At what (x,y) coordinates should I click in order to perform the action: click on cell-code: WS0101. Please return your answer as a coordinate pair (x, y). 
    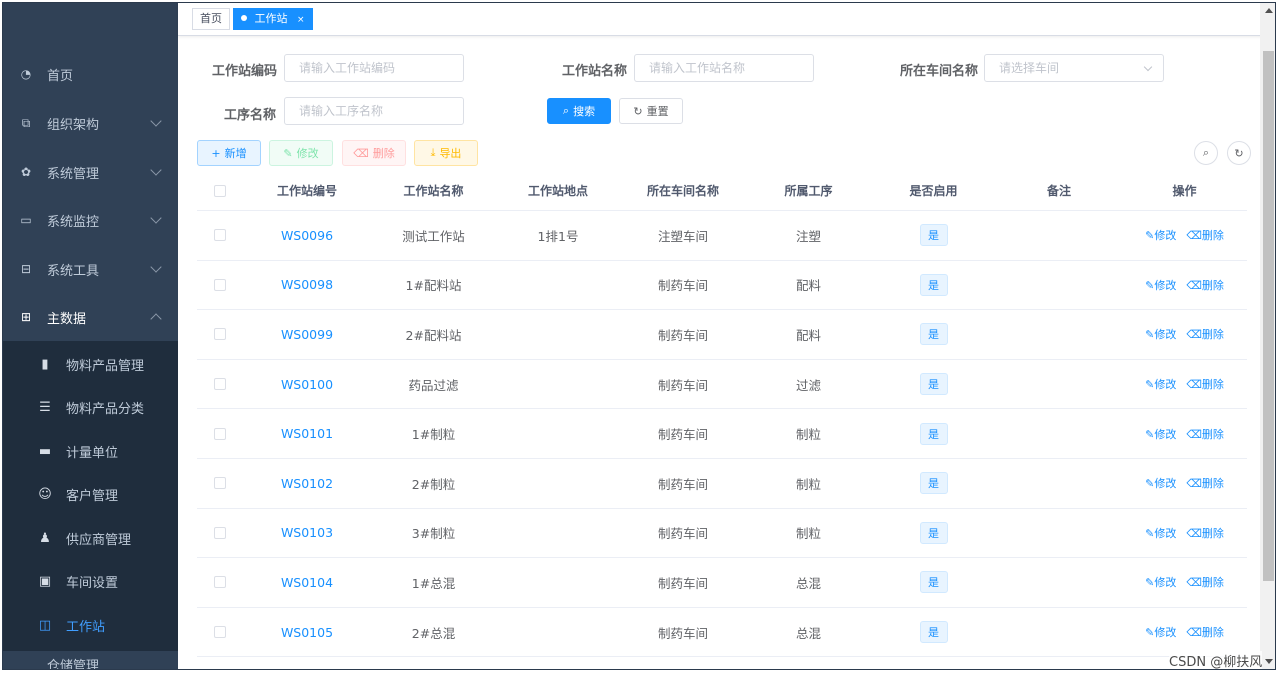
    Looking at the image, I should click on (307, 433).